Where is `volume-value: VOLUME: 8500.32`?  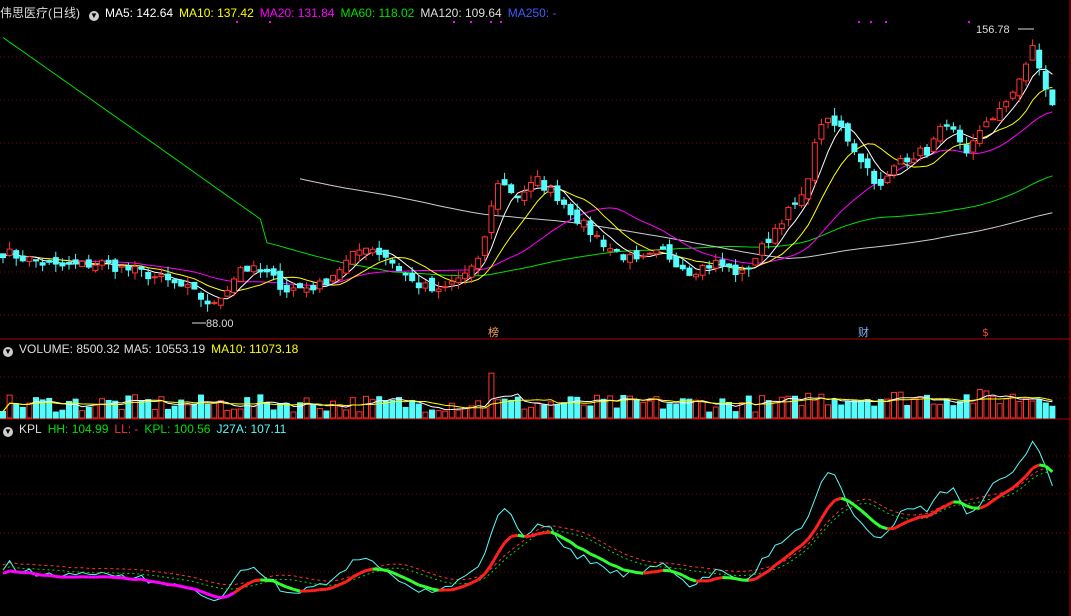 volume-value: VOLUME: 8500.32 is located at coordinates (69, 349).